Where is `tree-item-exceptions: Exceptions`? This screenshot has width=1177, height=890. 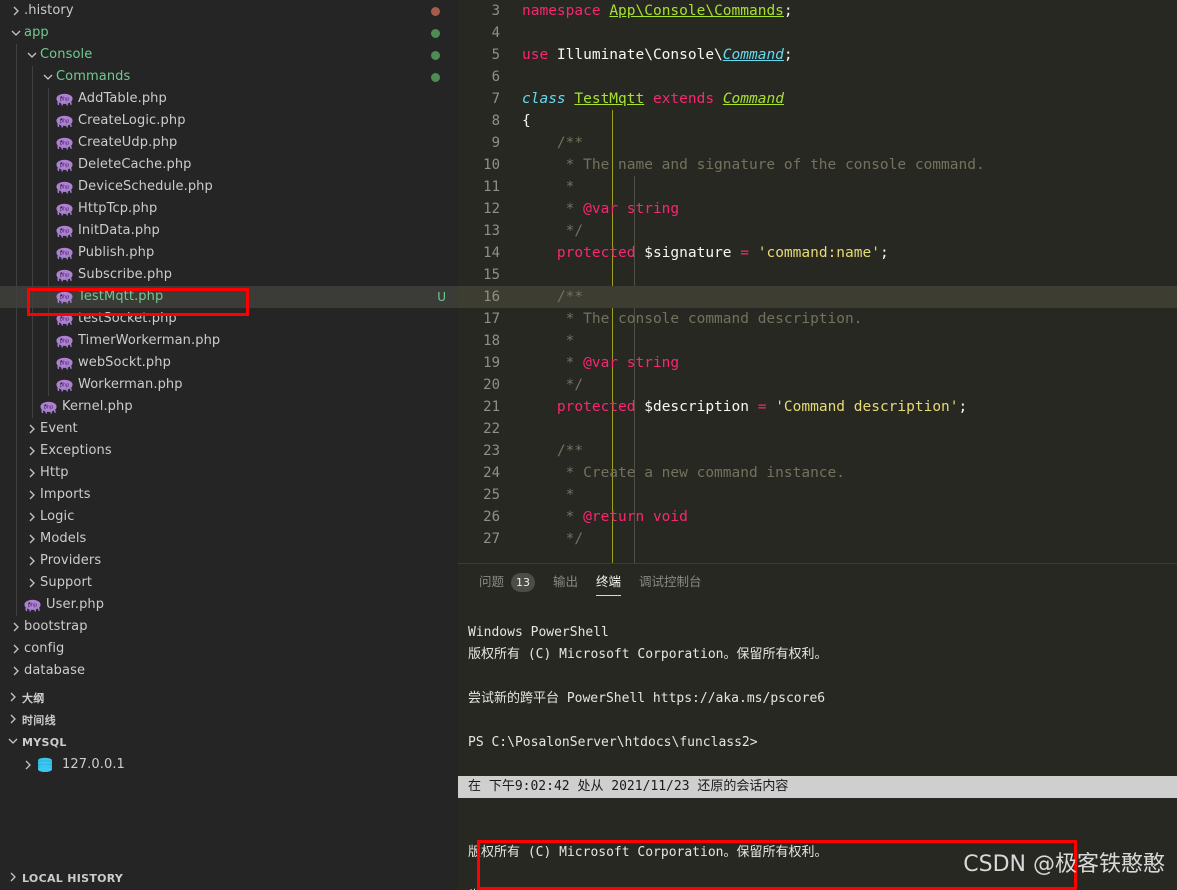
tree-item-exceptions: Exceptions is located at coordinates (229, 451).